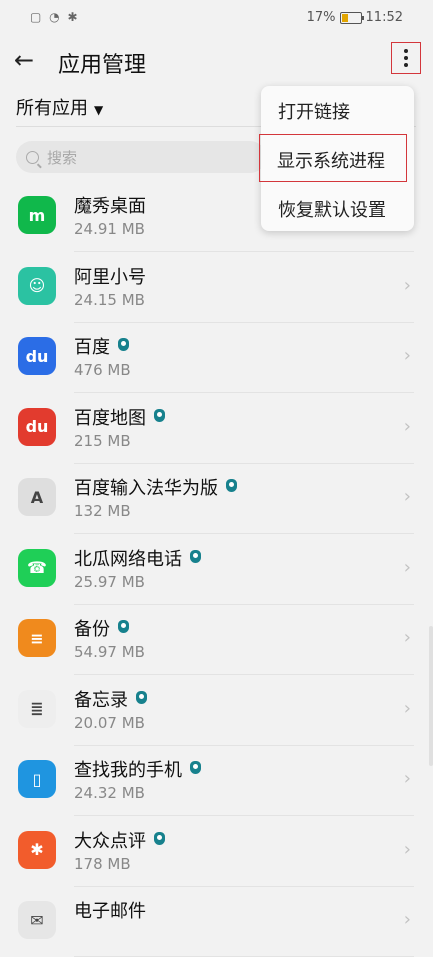 Image resolution: width=433 pixels, height=957 pixels. What do you see at coordinates (128, 770) in the screenshot?
I see `app-name-text: 查找我的手机` at bounding box center [128, 770].